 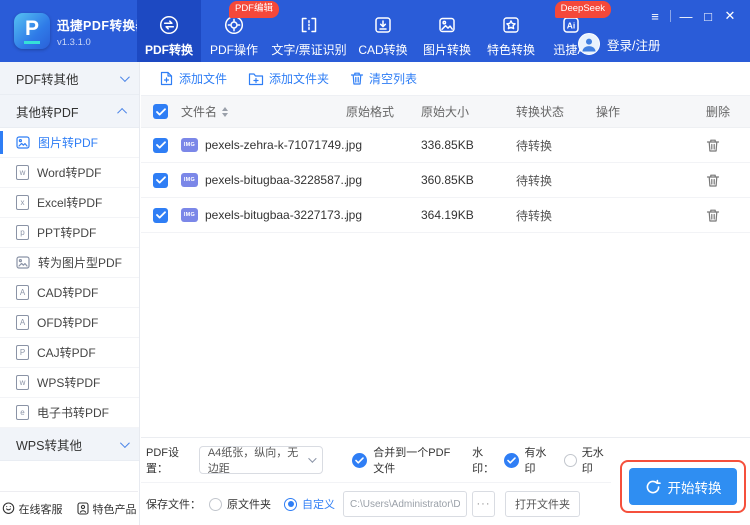 I want to click on user-account: 登录/注册, so click(x=619, y=44).